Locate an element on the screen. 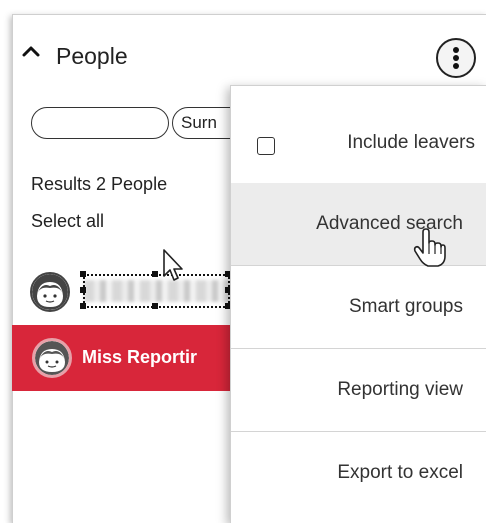 This screenshot has width=486, height=523. more-options-button is located at coordinates (456, 58).